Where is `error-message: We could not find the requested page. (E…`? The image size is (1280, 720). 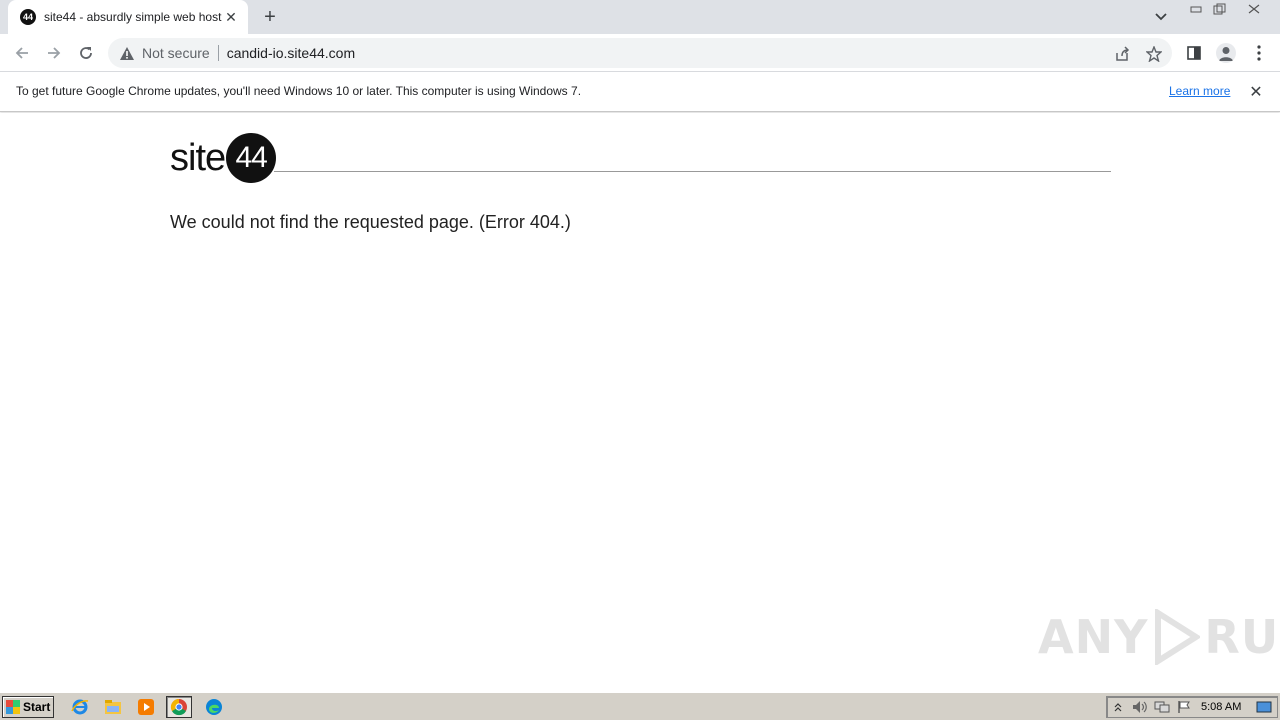 error-message: We could not find the requested page. (E… is located at coordinates (370, 222).